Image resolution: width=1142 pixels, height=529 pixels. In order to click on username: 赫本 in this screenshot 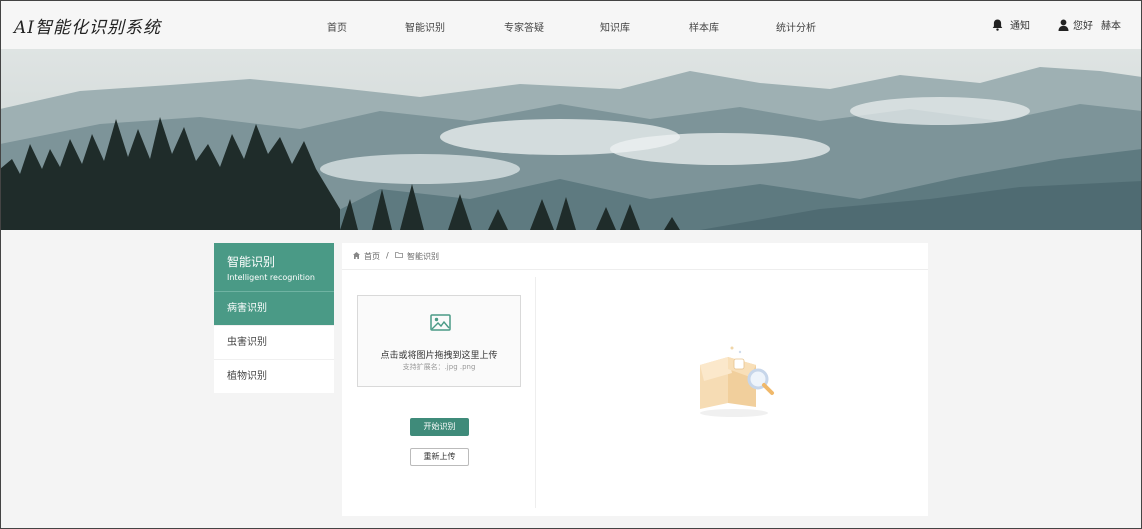, I will do `click(1111, 26)`.